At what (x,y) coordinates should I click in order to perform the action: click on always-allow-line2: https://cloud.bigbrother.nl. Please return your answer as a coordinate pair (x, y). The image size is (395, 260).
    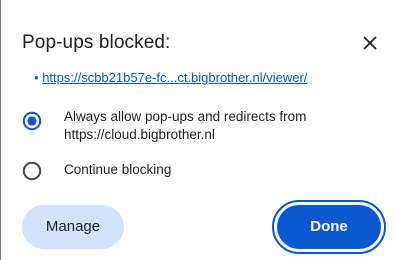
    Looking at the image, I should click on (139, 134).